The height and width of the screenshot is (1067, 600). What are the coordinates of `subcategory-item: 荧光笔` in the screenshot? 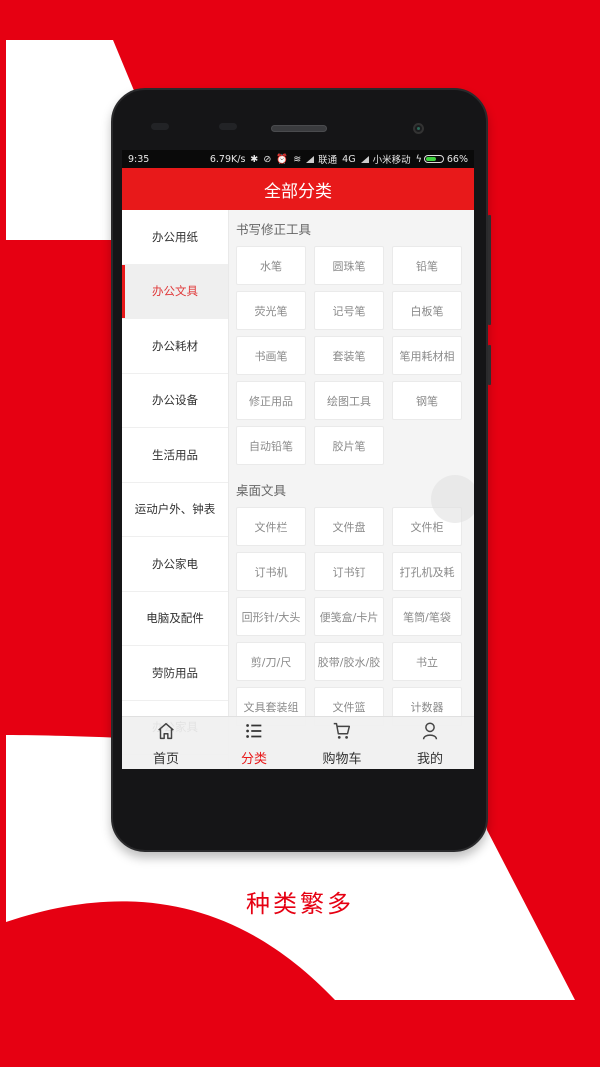 It's located at (271, 310).